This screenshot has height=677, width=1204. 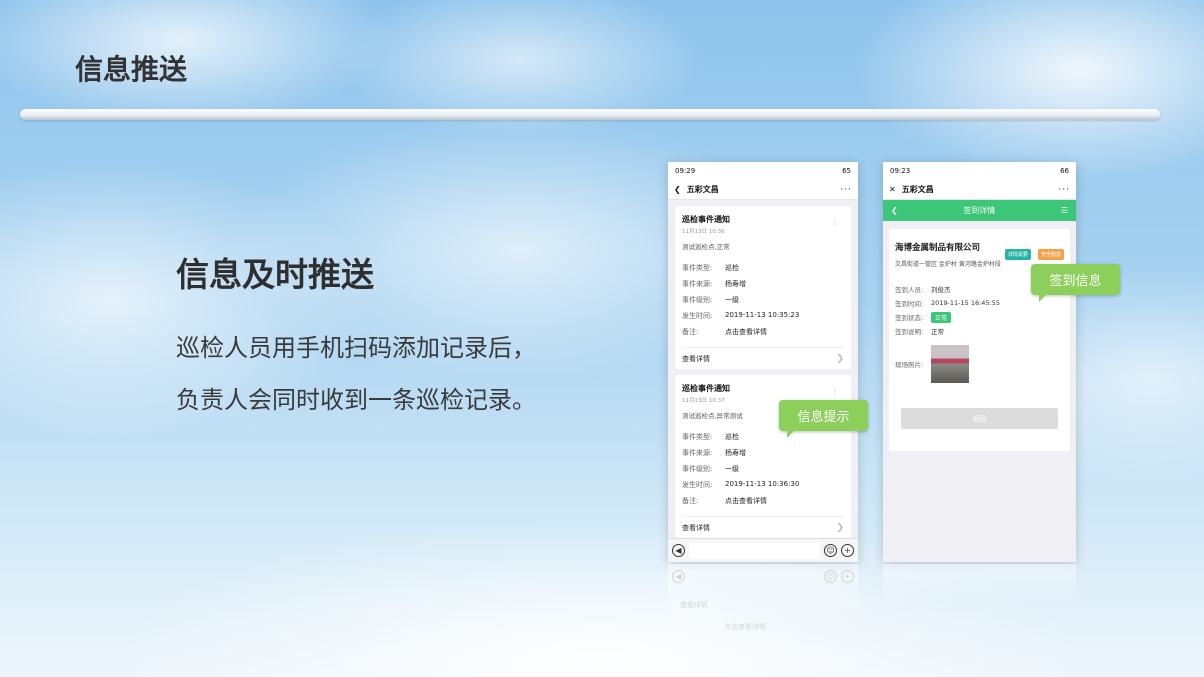 What do you see at coordinates (979, 171) in the screenshot?
I see `status-bar: 09:23 66` at bounding box center [979, 171].